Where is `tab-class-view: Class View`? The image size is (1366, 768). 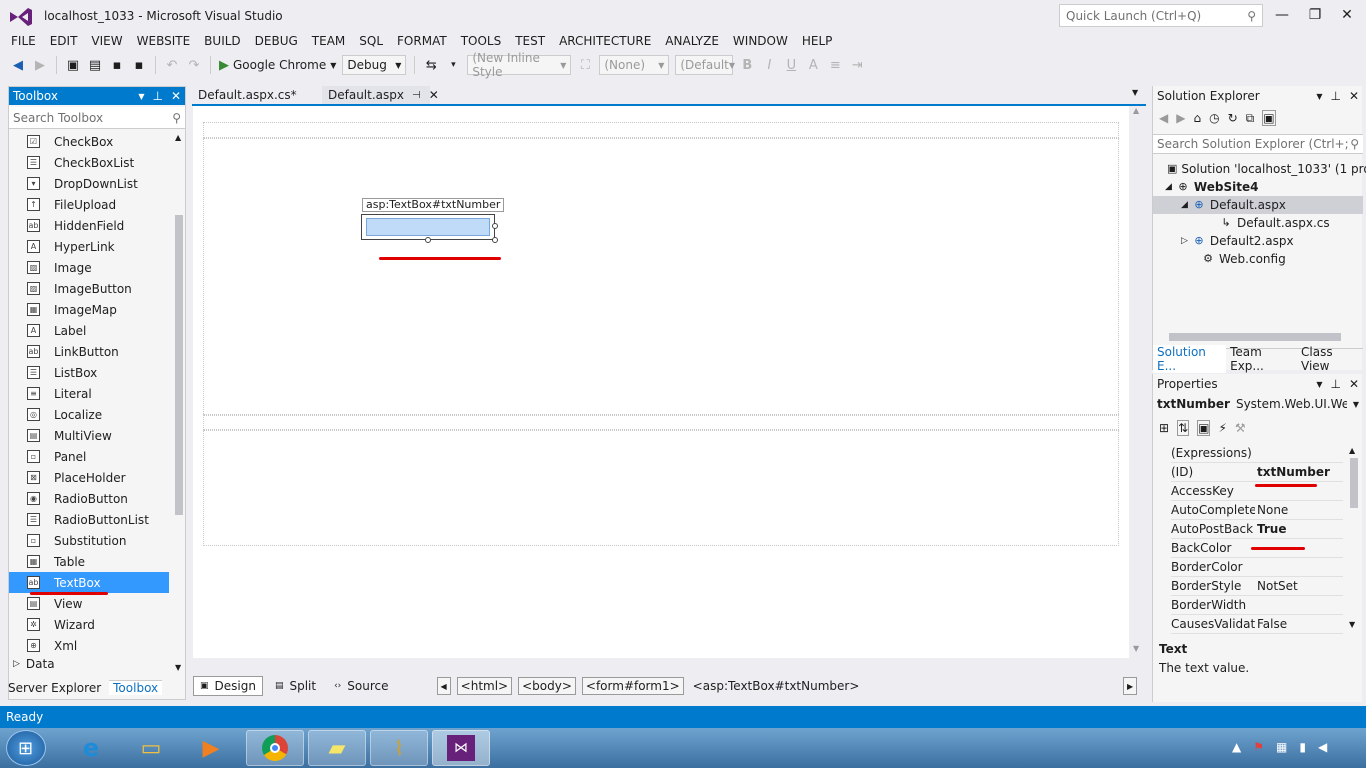
tab-class-view: Class View is located at coordinates (1330, 359).